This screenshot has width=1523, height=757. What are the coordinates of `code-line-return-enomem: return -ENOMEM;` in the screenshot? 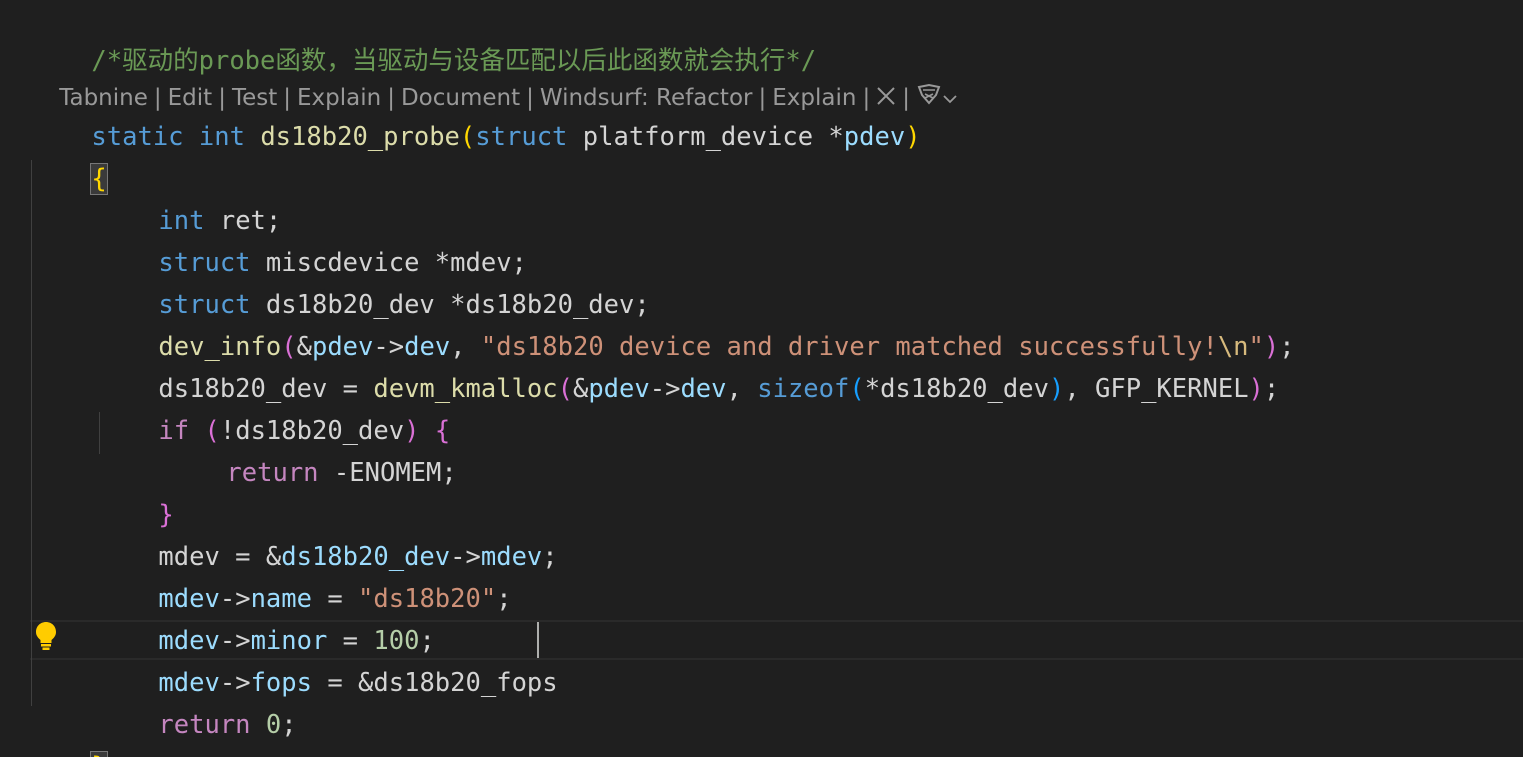 It's located at (310, 449).